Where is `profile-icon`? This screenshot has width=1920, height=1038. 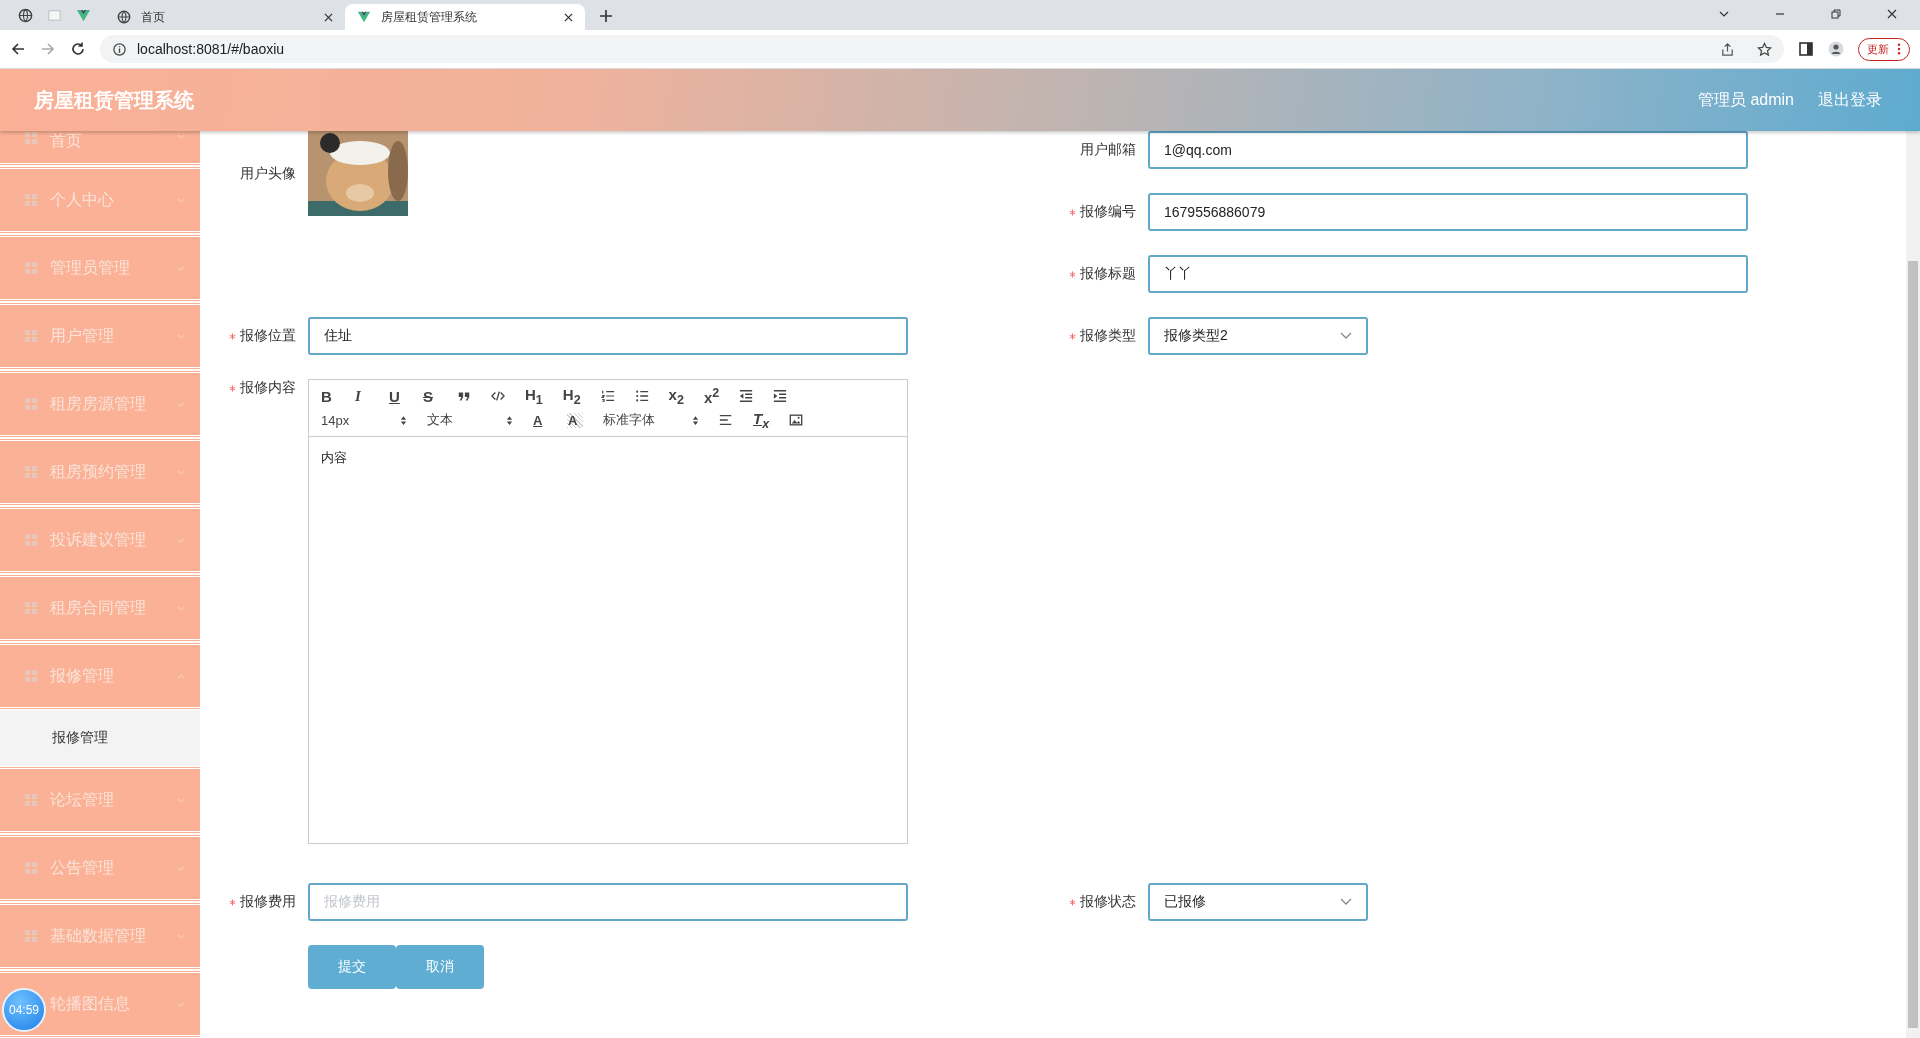
profile-icon is located at coordinates (1836, 49).